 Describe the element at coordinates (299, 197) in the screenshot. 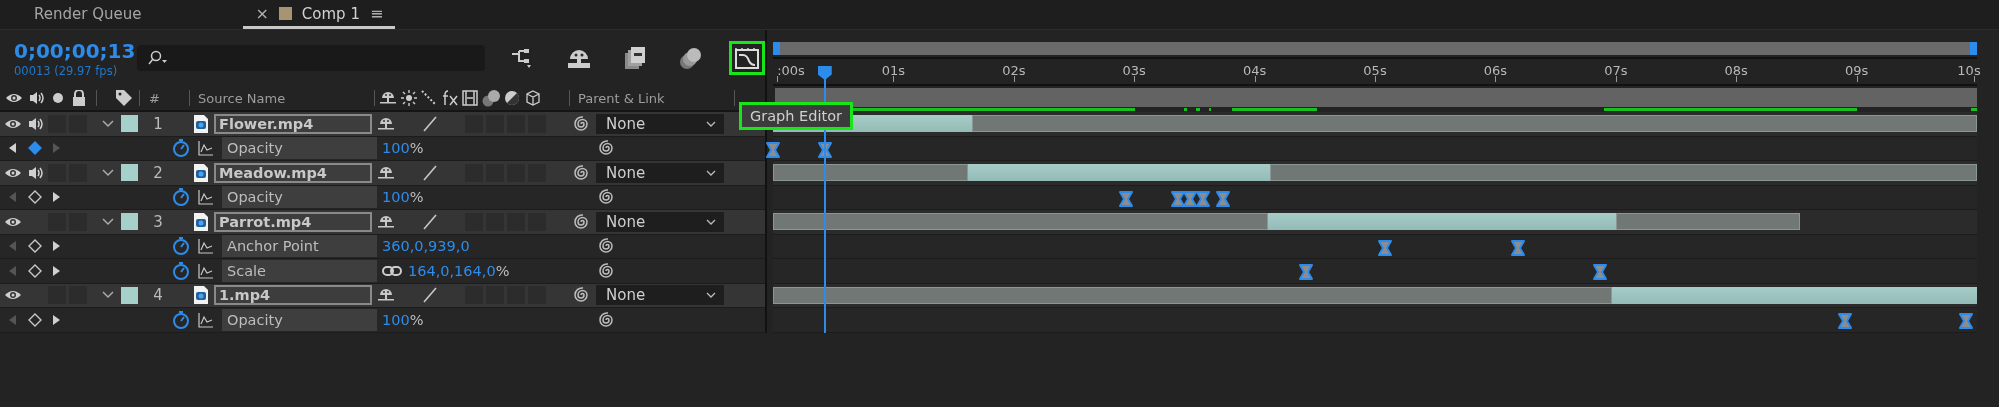

I see `property-name: Opacity` at that location.